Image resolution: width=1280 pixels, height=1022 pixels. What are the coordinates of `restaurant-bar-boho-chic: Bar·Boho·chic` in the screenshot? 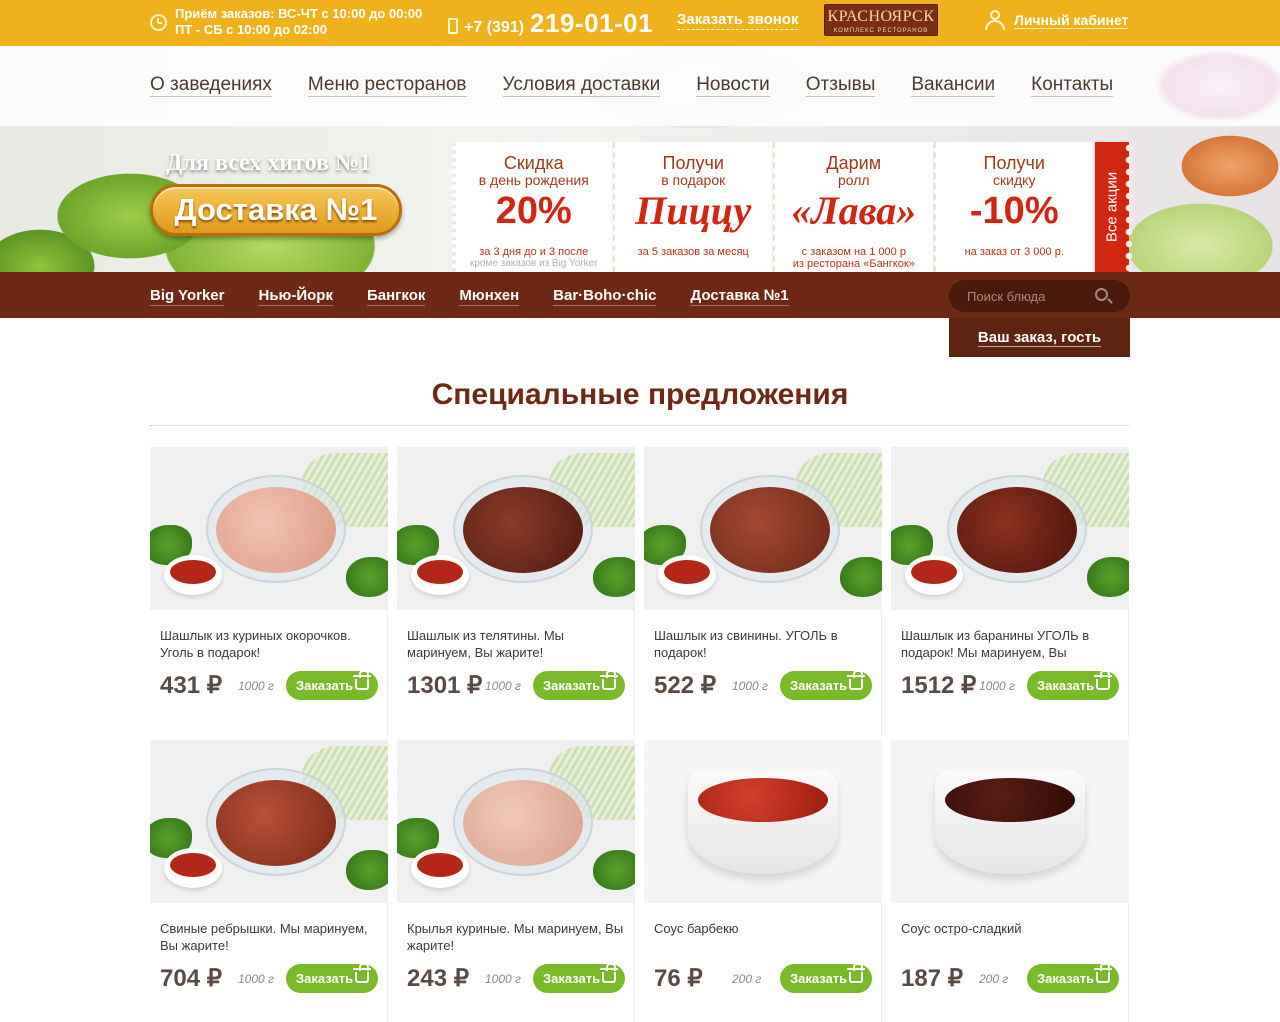 It's located at (605, 296).